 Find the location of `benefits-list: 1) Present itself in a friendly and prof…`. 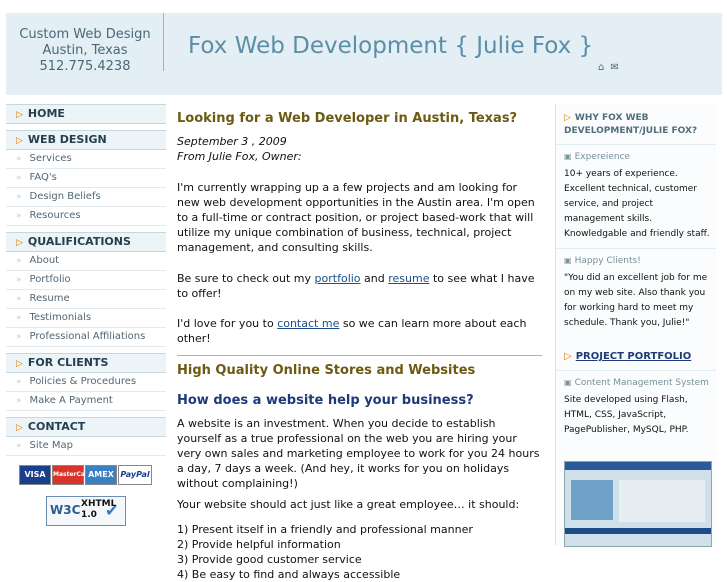

benefits-list: 1) Present itself in a friendly and prof… is located at coordinates (359, 552).